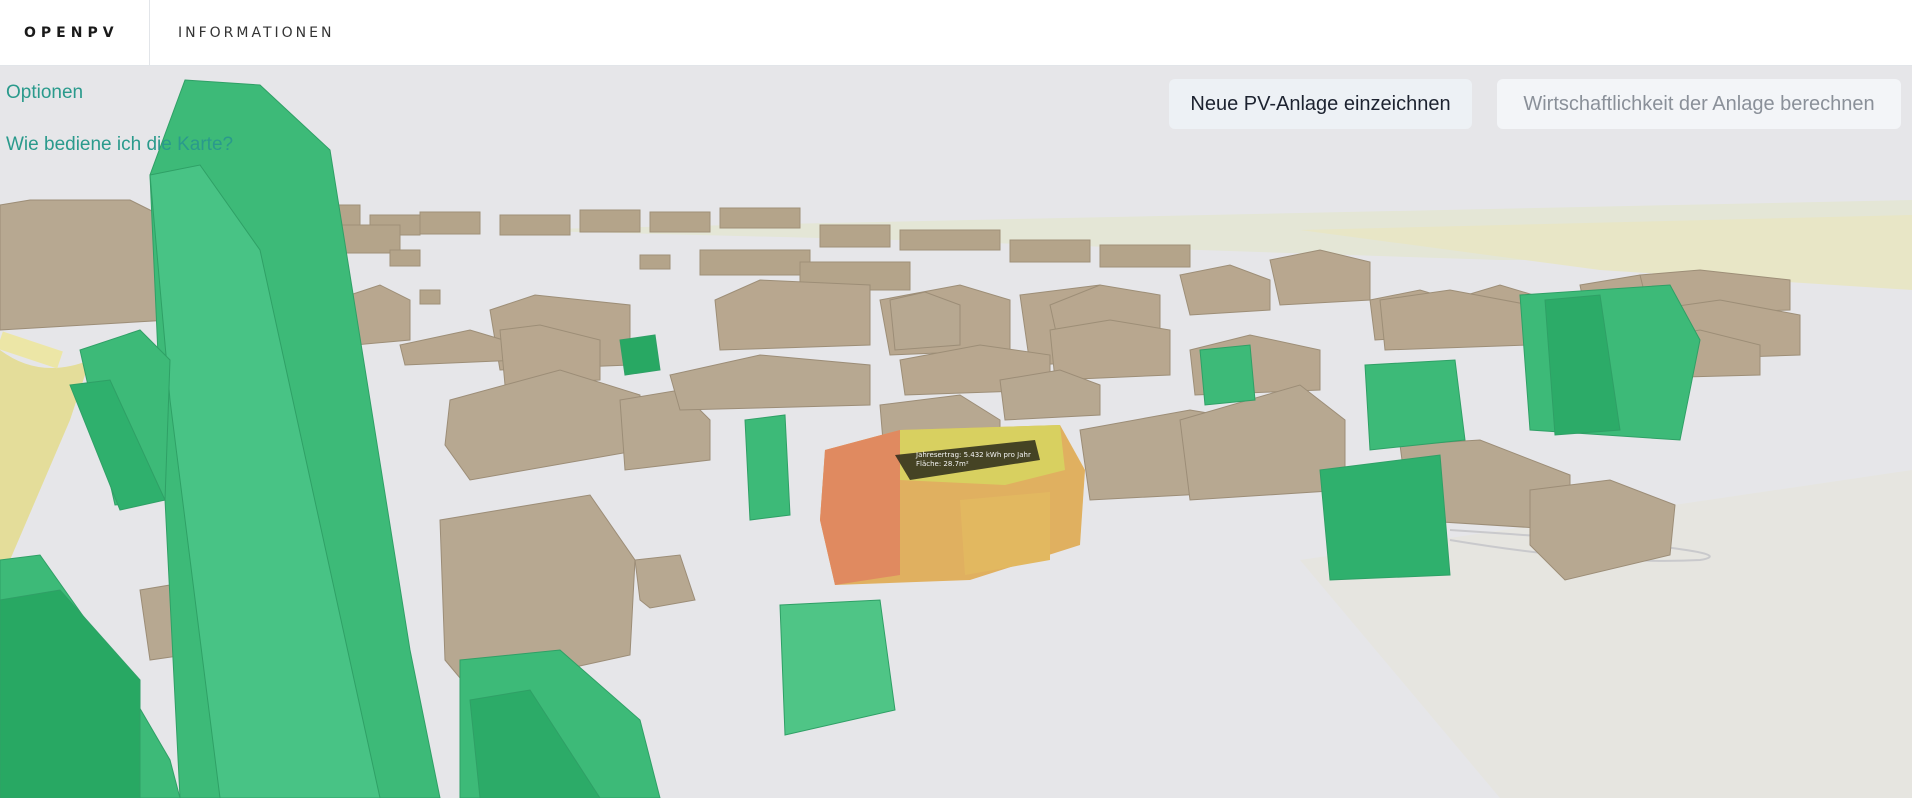 This screenshot has width=1912, height=798. I want to click on map-help-link: Wie bediene ich die Karte?, so click(119, 145).